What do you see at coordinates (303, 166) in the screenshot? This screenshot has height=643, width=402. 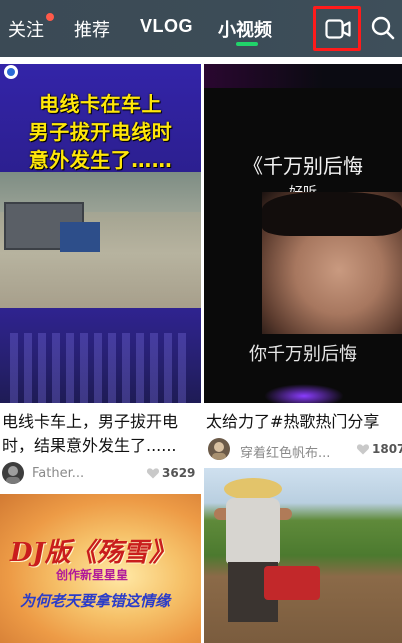 I see `thumbnail-title: 《千万别后悔` at bounding box center [303, 166].